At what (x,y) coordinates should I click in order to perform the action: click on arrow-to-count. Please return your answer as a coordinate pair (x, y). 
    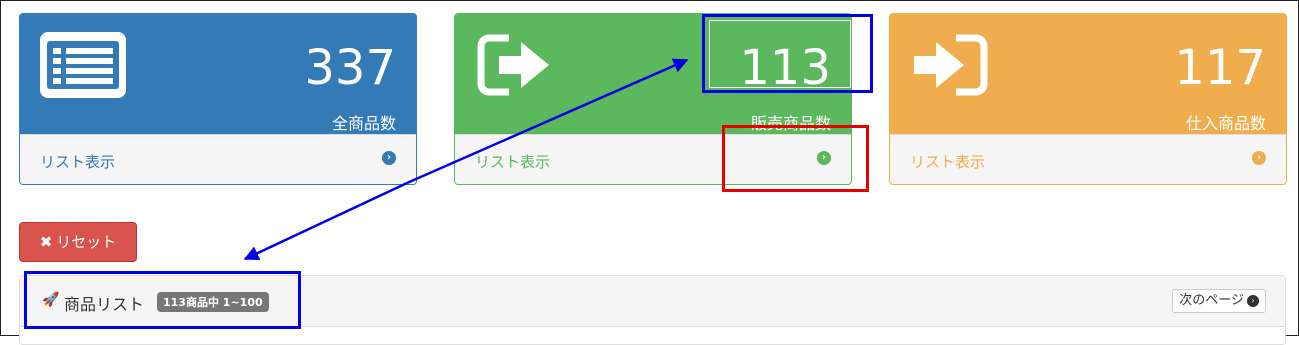
    Looking at the image, I should click on (547, 121).